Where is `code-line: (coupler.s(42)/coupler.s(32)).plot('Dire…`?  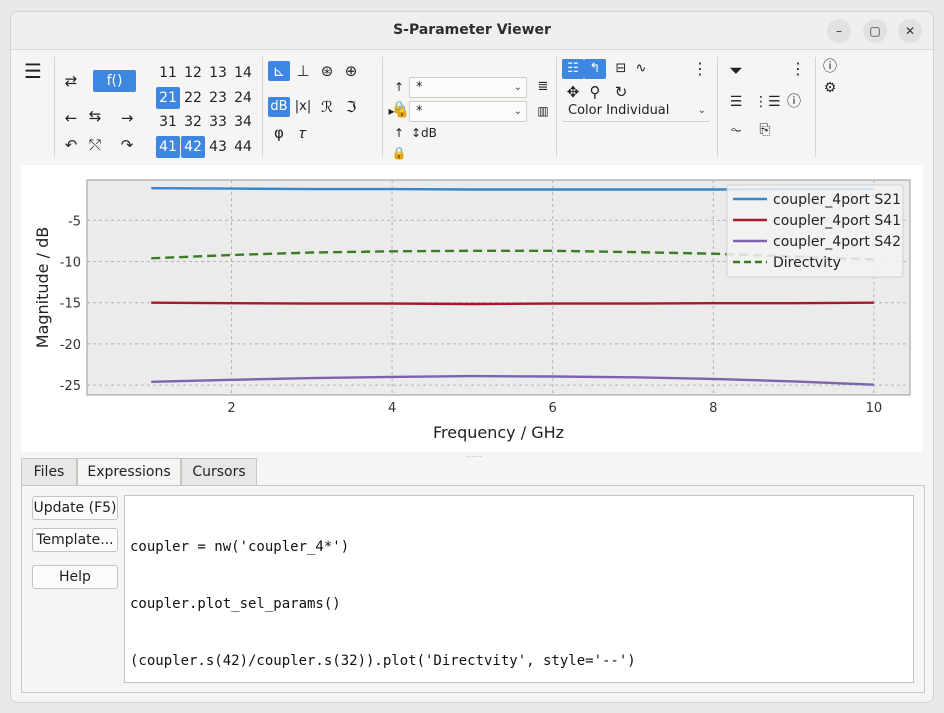 code-line: (coupler.s(42)/coupler.s(32)).plot('Dire… is located at coordinates (383, 661).